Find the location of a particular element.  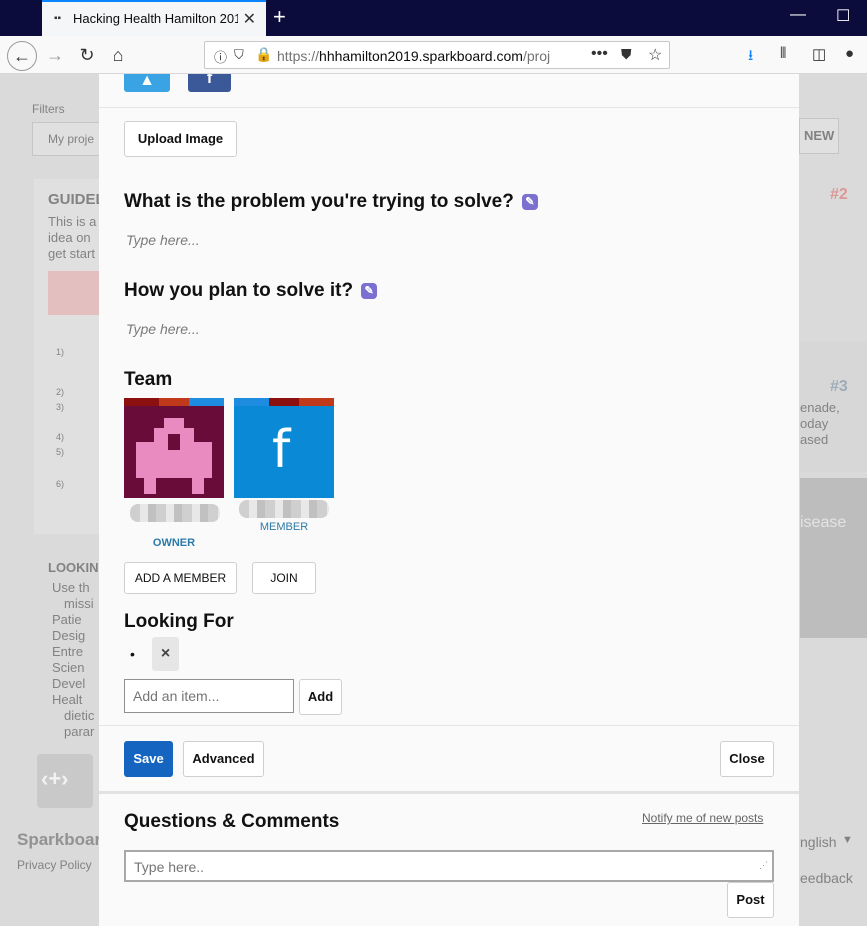

tab-title: Hacking Health Hamilton 2019 is located at coordinates (155, 18).